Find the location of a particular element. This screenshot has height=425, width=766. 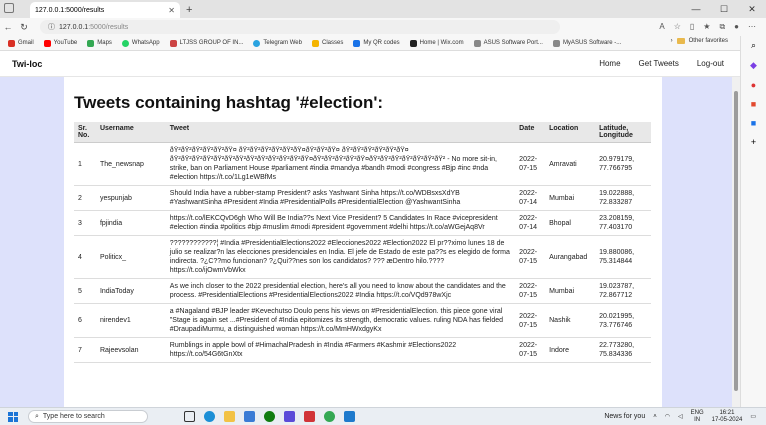

store-icon is located at coordinates (249, 416).